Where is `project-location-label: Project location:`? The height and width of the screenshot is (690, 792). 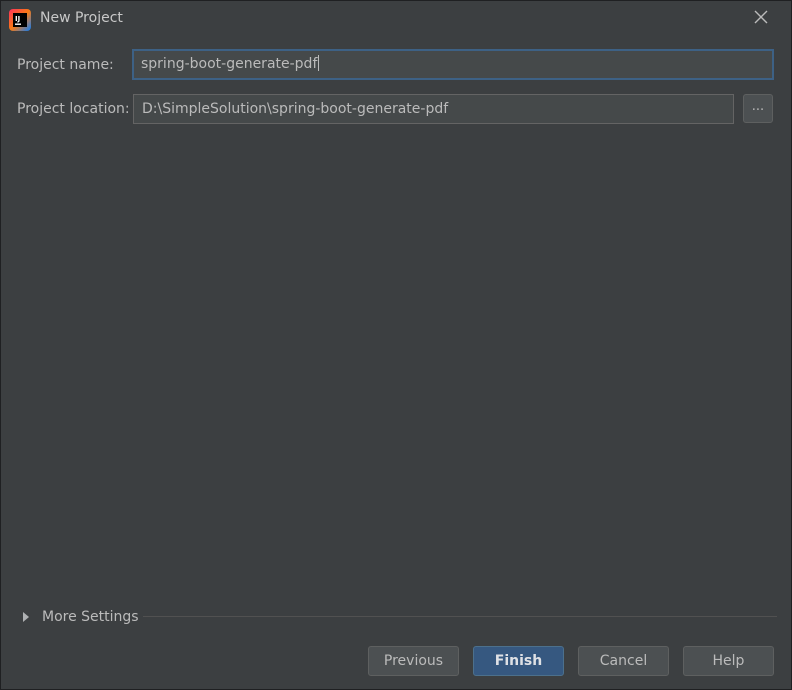
project-location-label: Project location: is located at coordinates (73, 109).